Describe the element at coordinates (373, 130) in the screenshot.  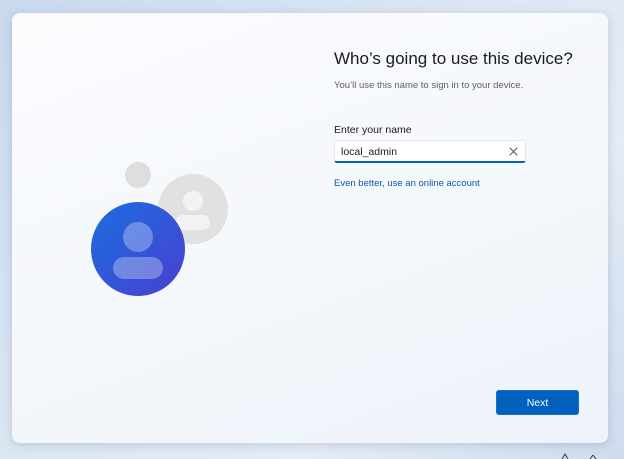
I see `name-field-label: Enter your name` at that location.